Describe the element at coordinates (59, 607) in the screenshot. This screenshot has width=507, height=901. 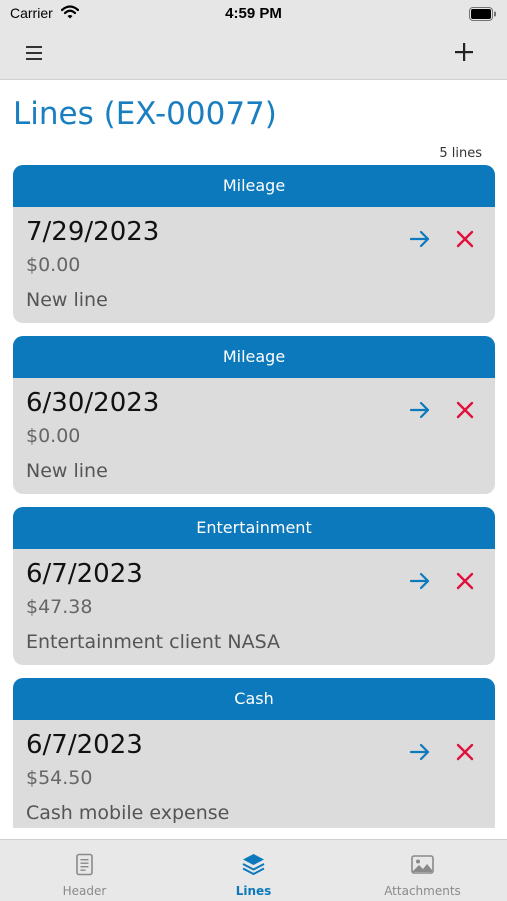
I see `line-amount: $47.38` at that location.